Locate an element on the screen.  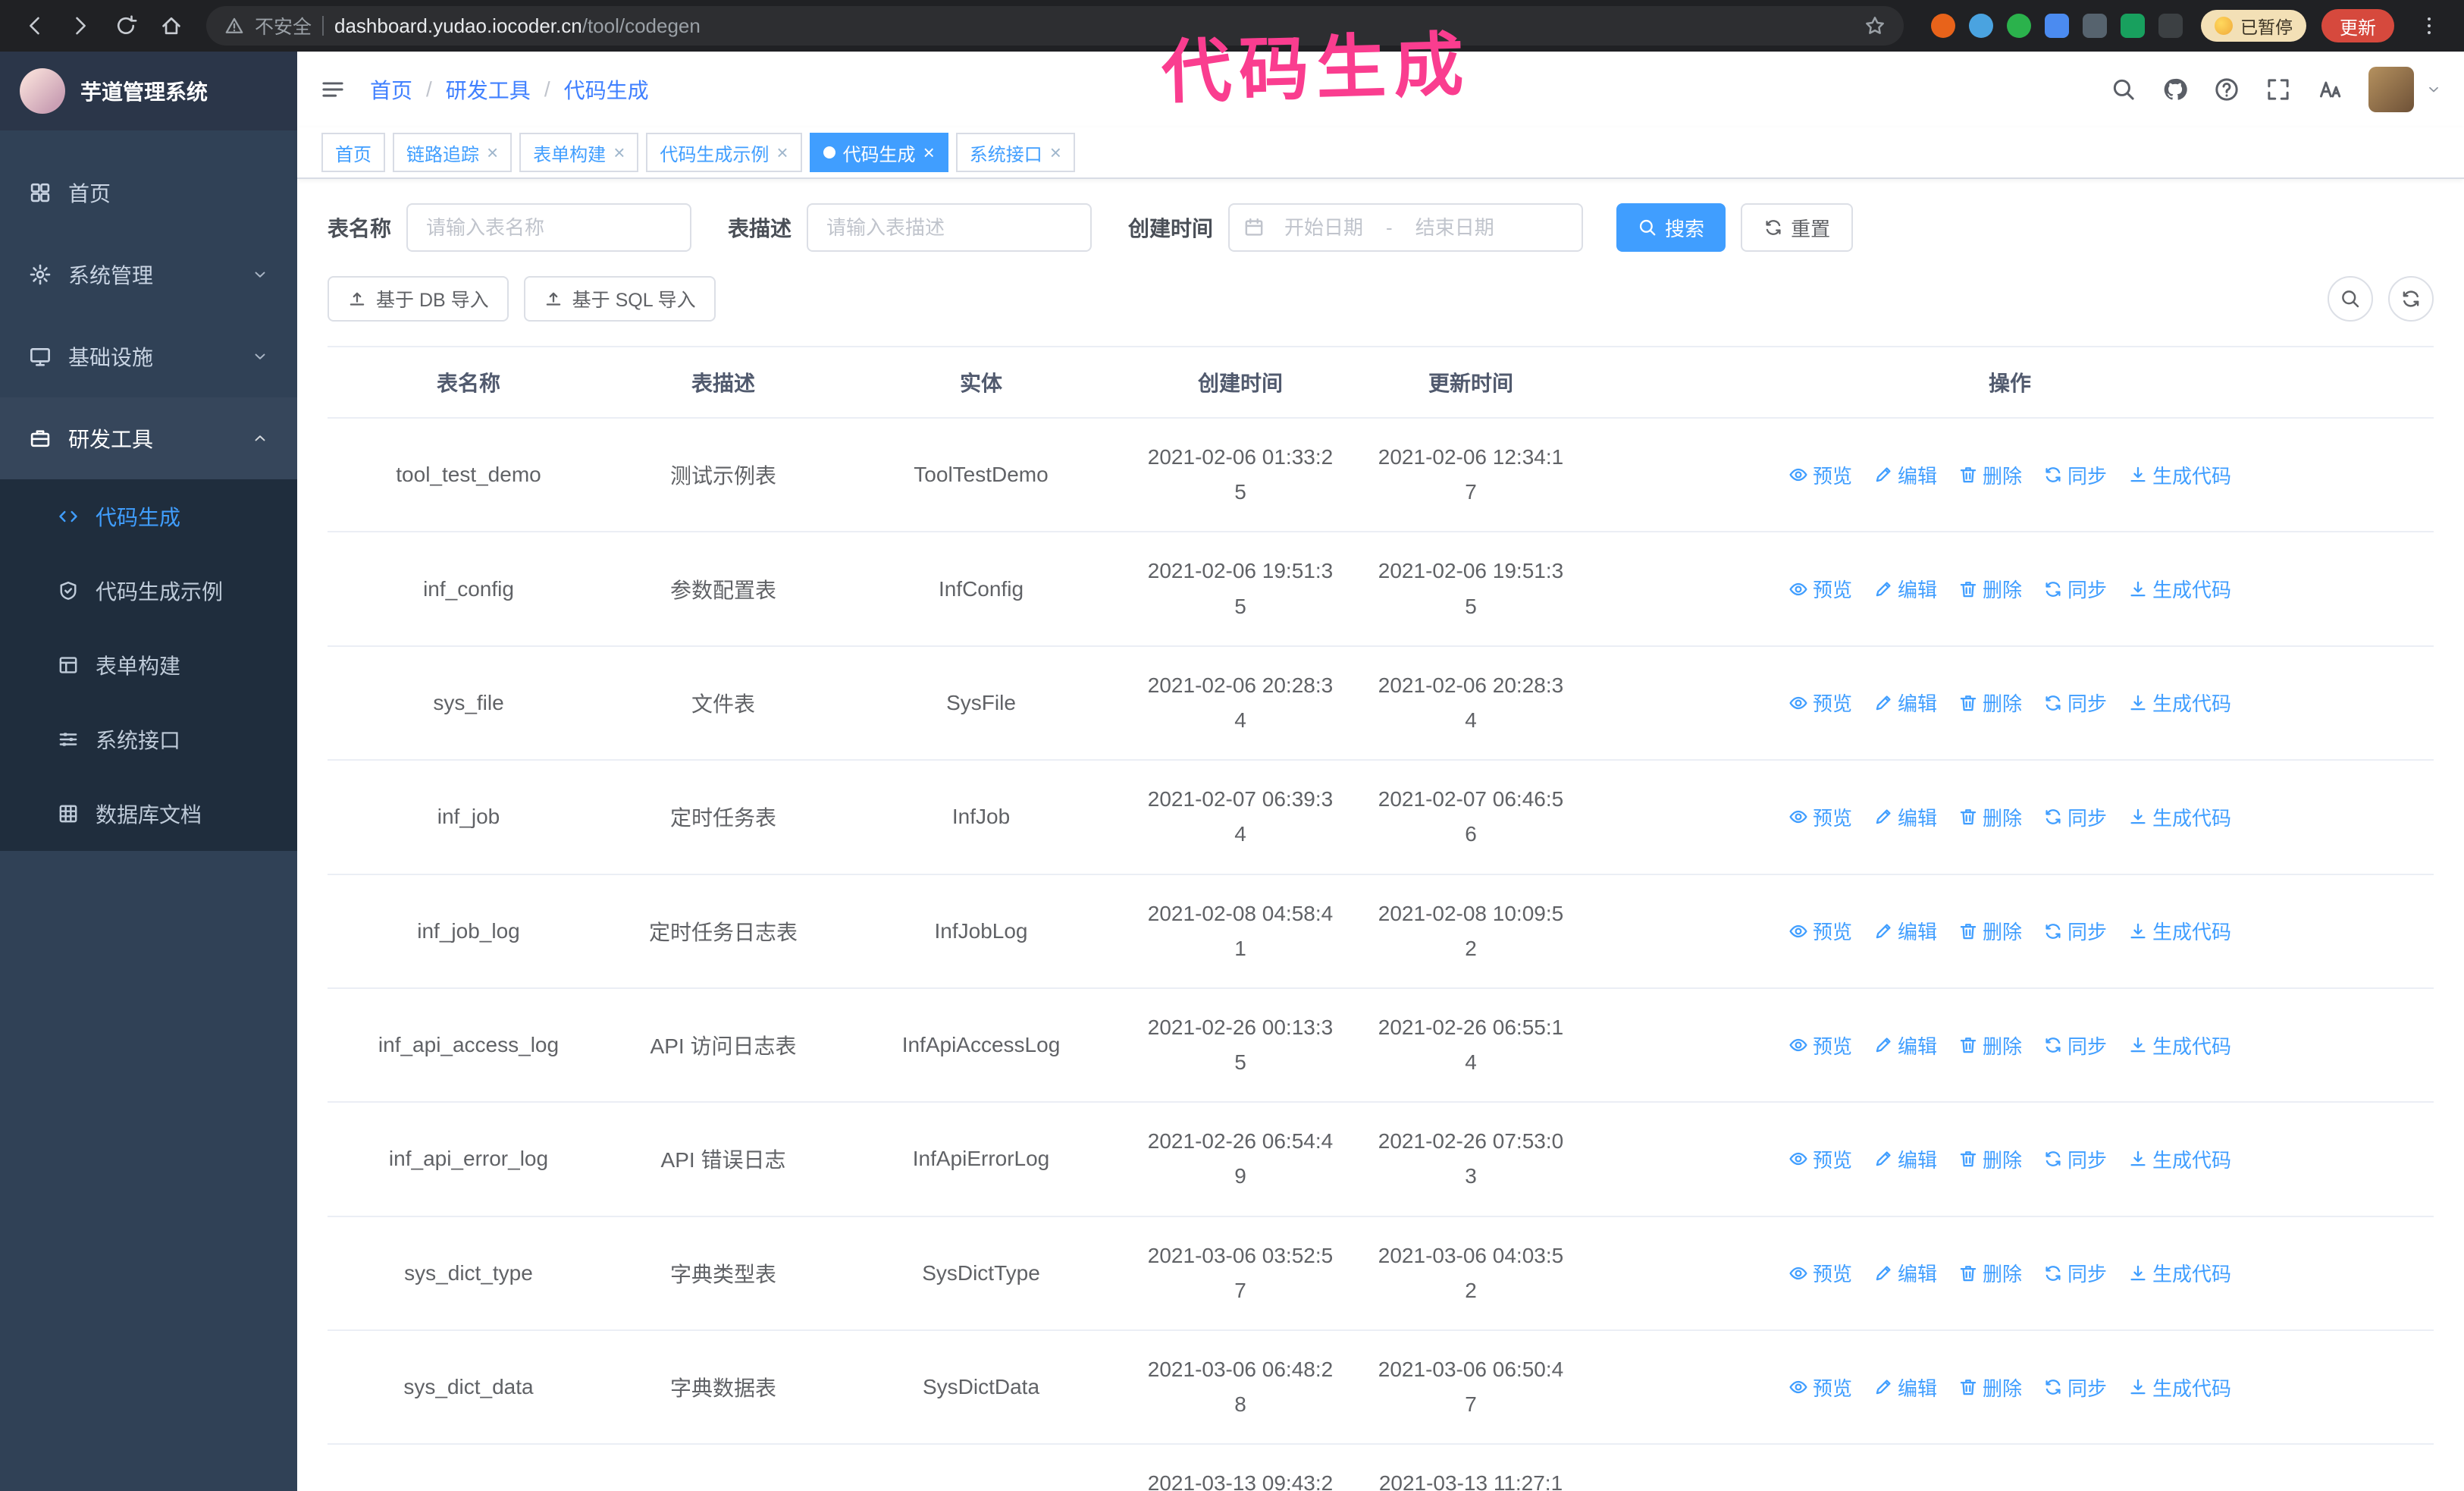
sidebar-item: 基础设施 is located at coordinates (148, 356).